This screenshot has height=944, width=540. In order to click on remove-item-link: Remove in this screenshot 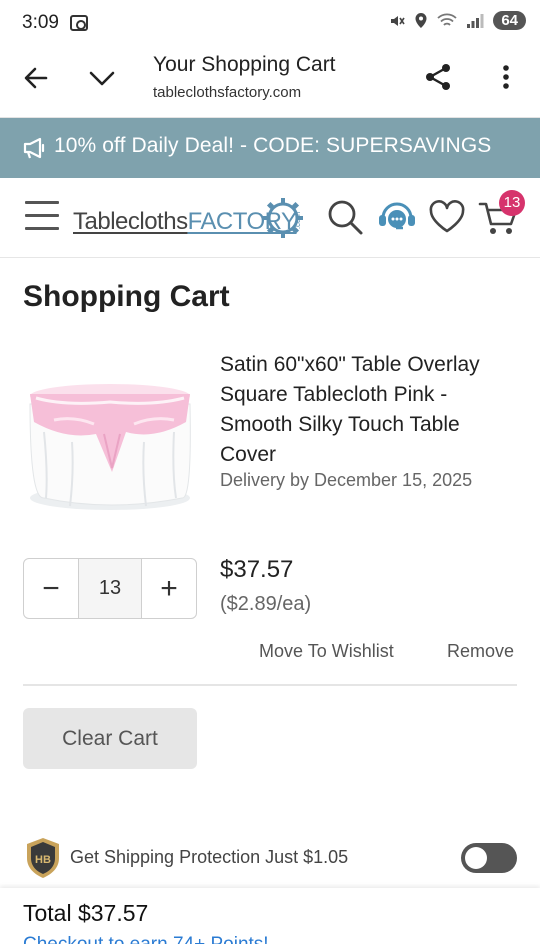, I will do `click(480, 651)`.